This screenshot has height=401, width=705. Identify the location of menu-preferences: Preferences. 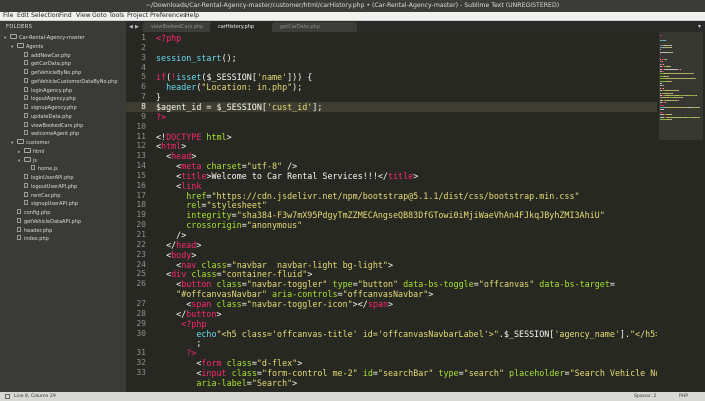
(168, 16).